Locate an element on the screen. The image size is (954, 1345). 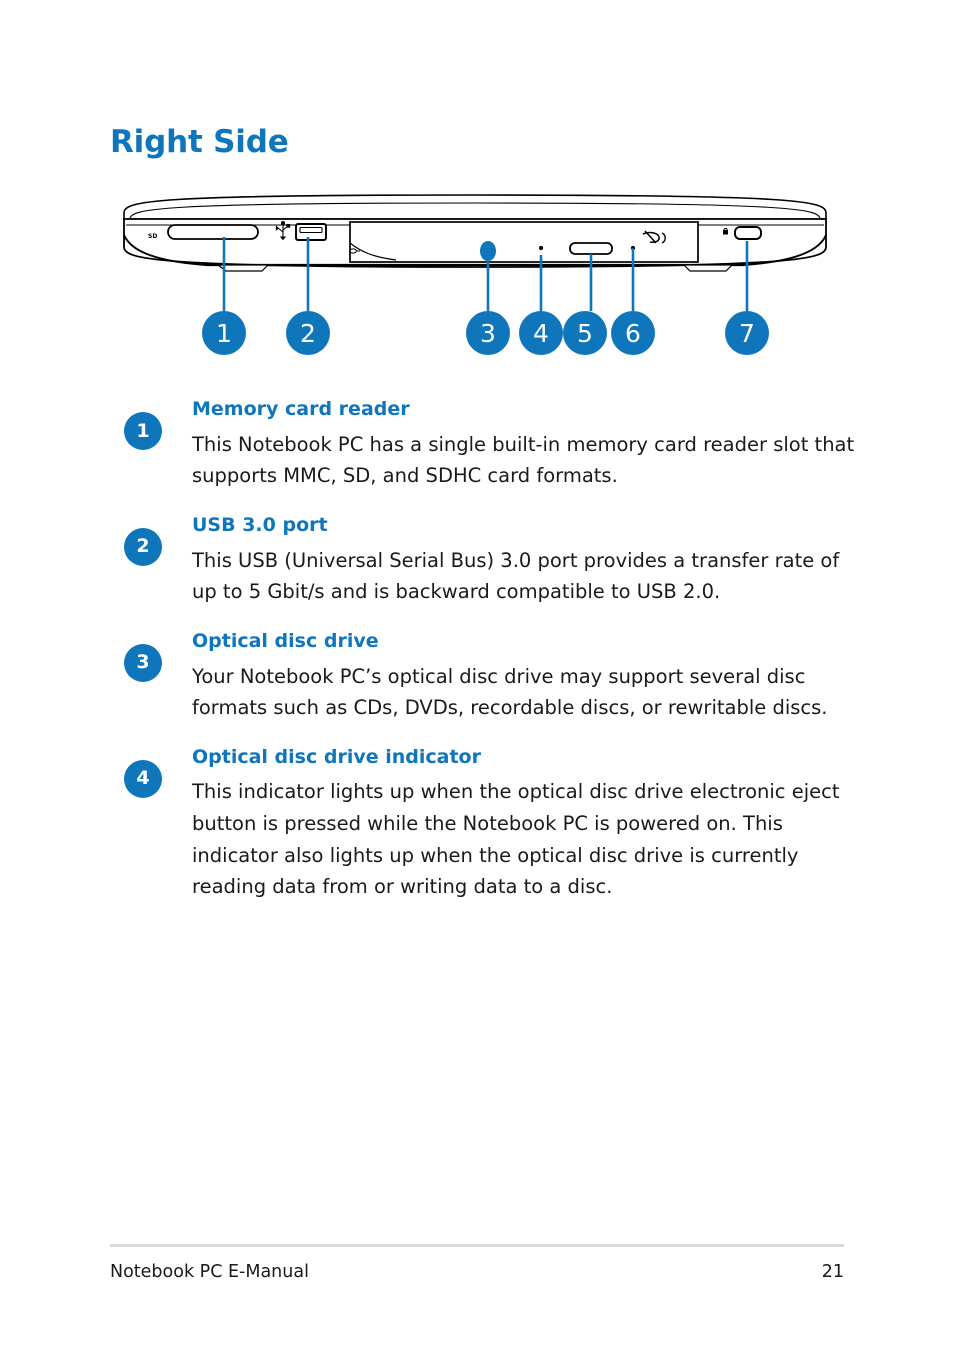
callout-badge-6: 6 is located at coordinates (633, 333).